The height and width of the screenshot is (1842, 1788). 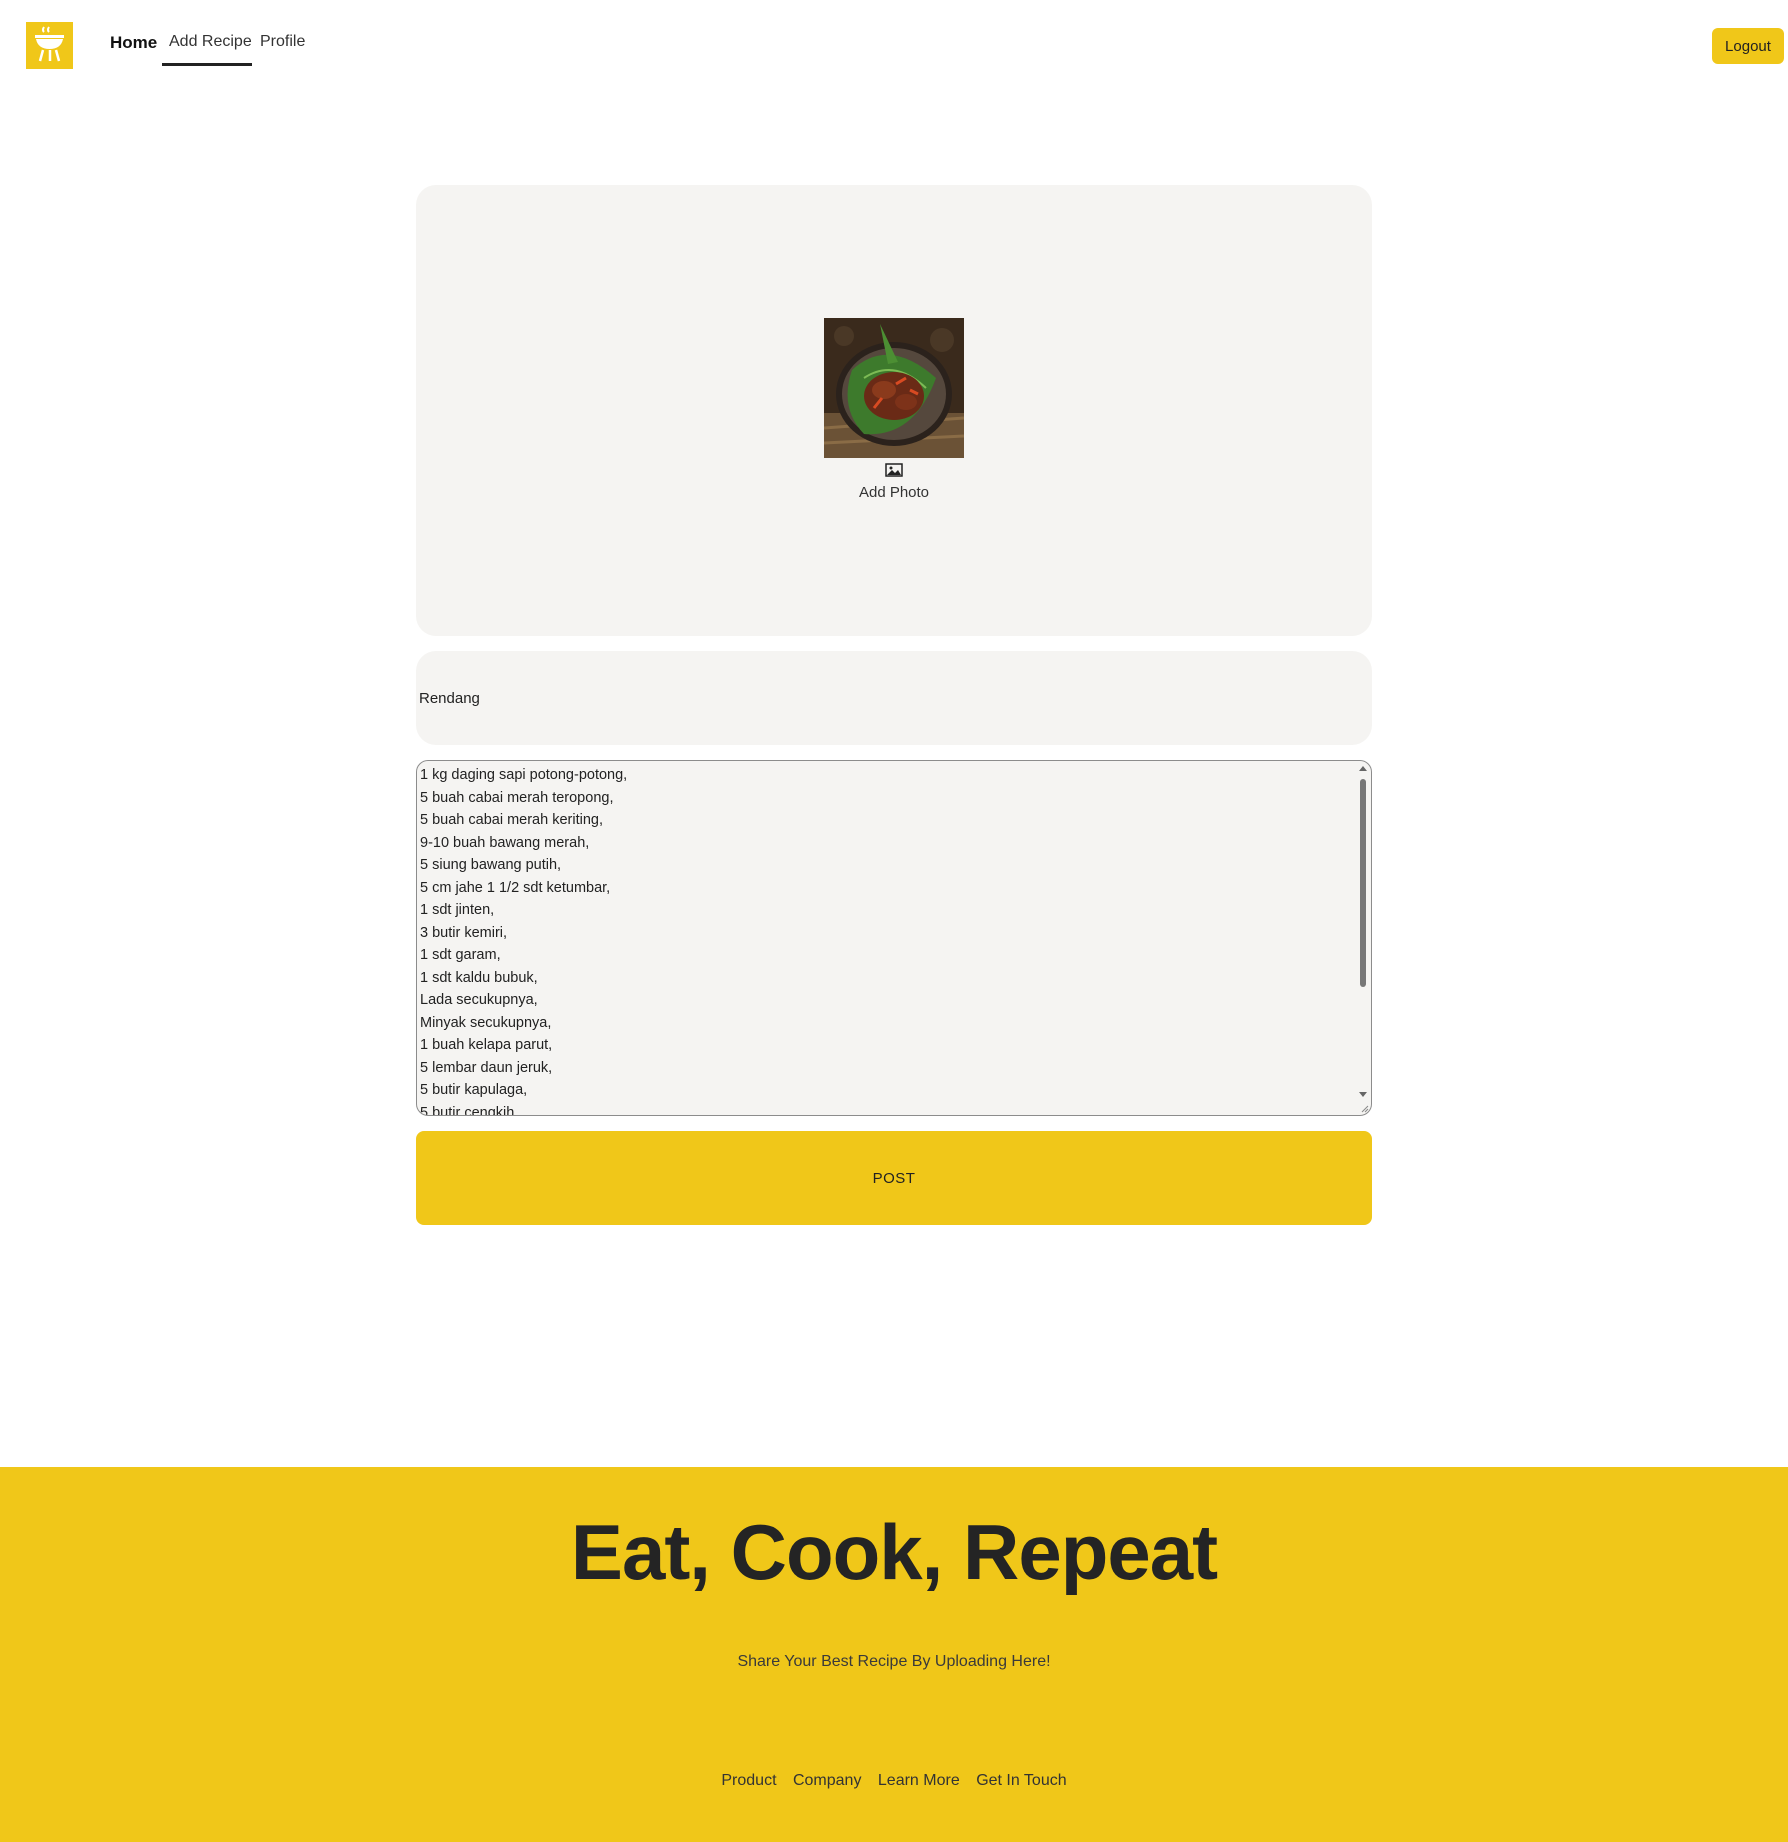 I want to click on recipe-title-input, so click(x=894, y=698).